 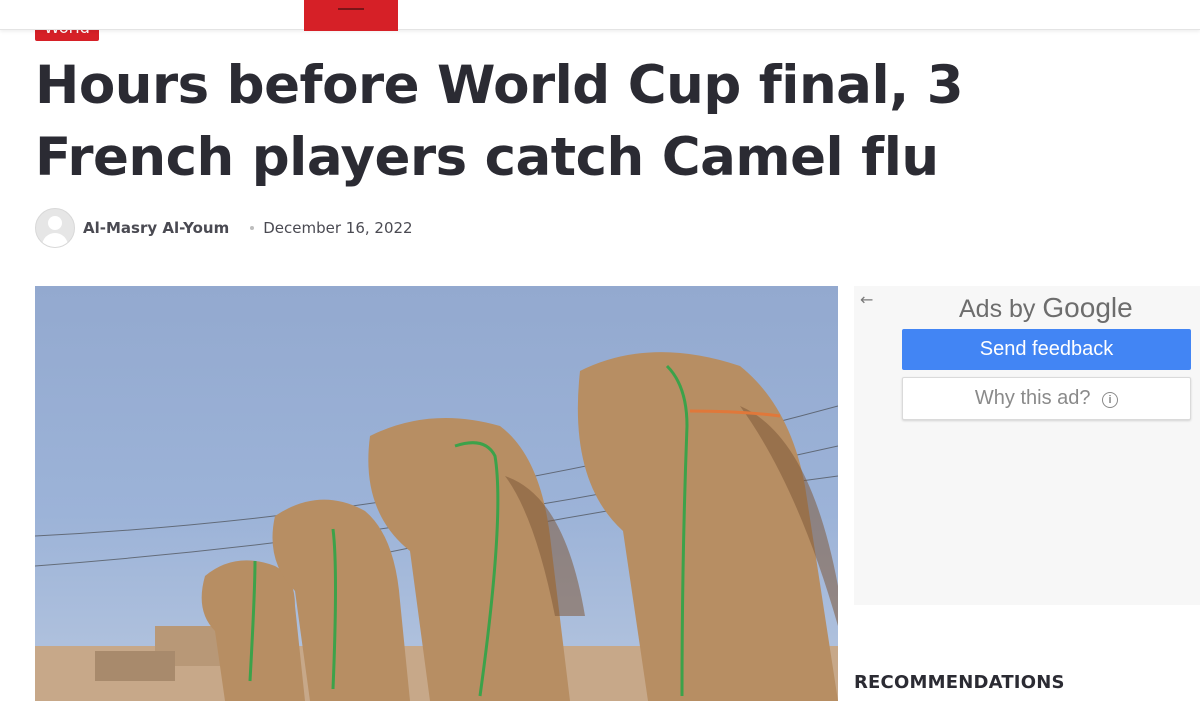 I want to click on why-this-ad-label: Why this ad?, so click(x=1032, y=398).